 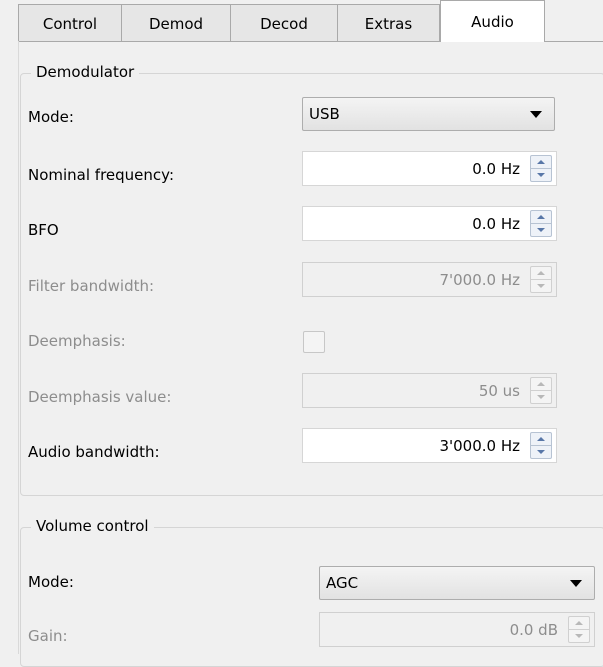 I want to click on tab-decod: Decod, so click(x=284, y=23).